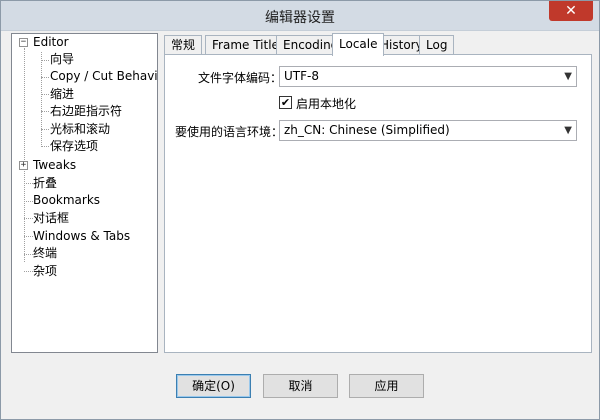  Describe the element at coordinates (229, 132) in the screenshot. I see `language-label: 要使用的语言环境：` at that location.